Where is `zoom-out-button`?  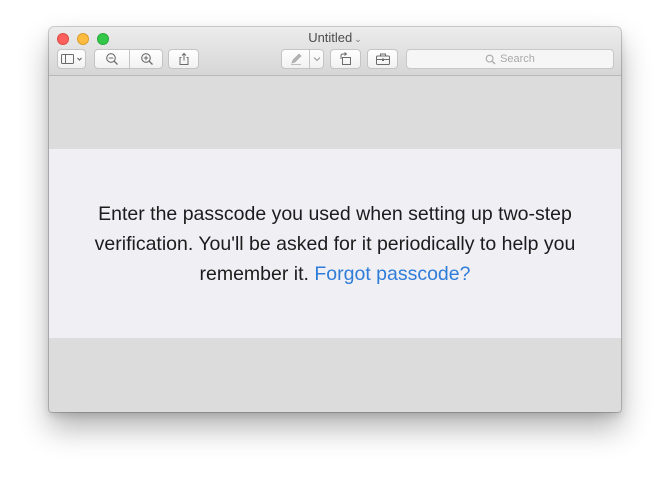
zoom-out-button is located at coordinates (112, 59).